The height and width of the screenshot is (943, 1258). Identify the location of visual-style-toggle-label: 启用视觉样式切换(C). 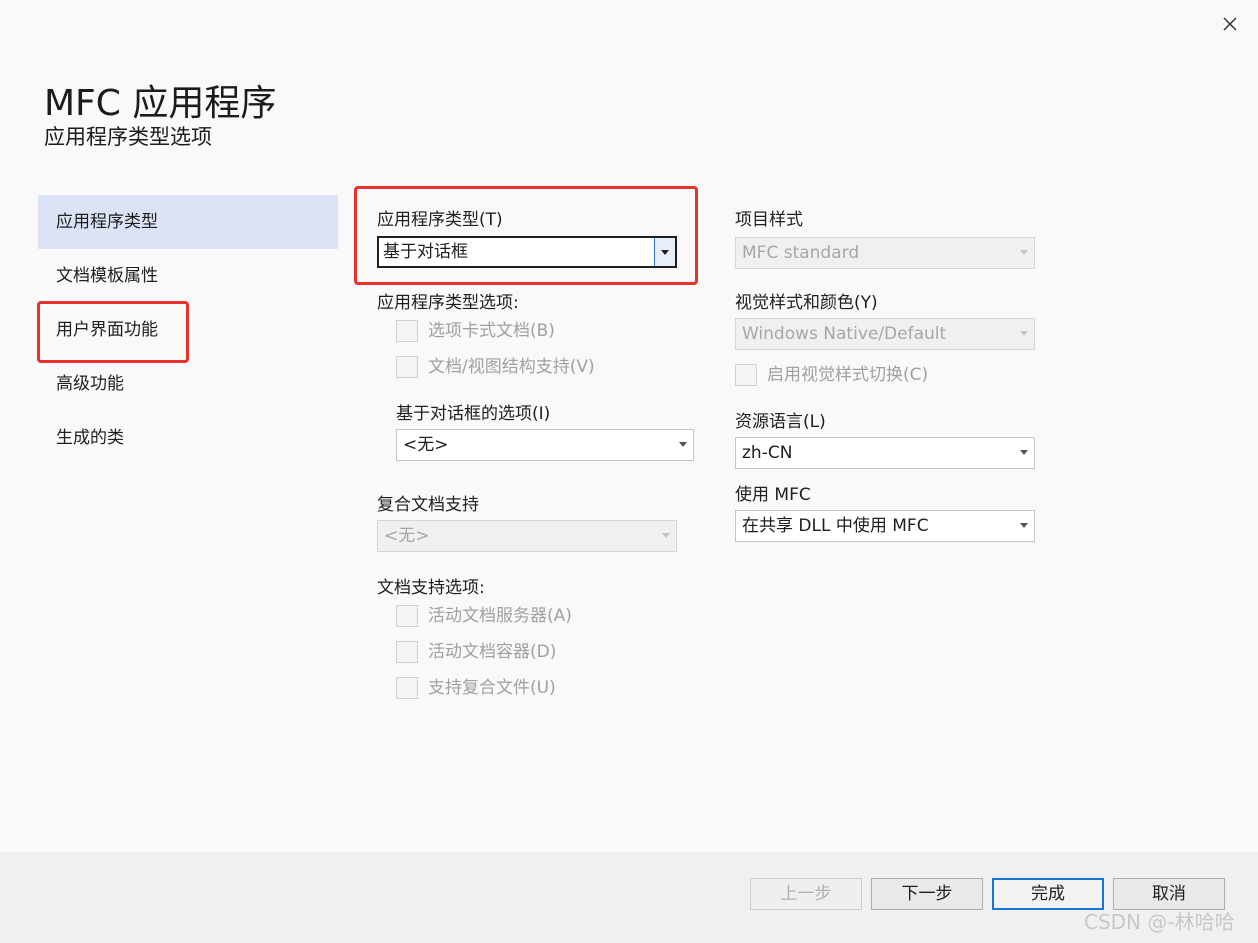
(848, 375).